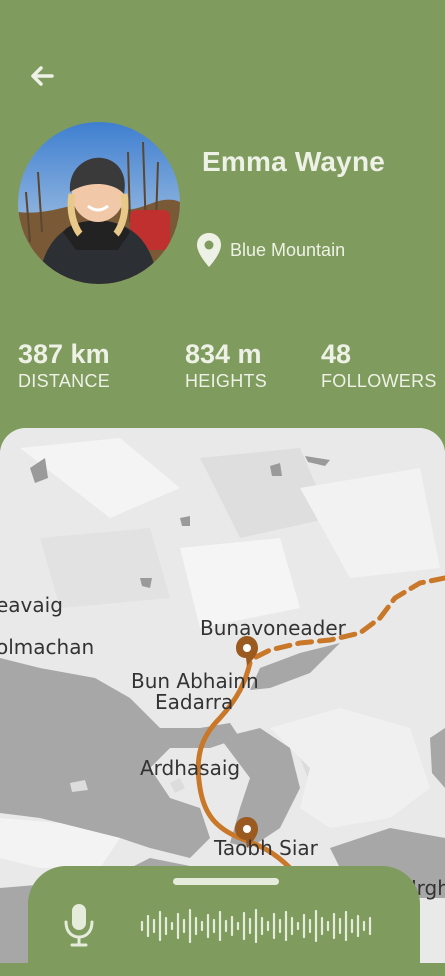 This screenshot has height=976, width=445. What do you see at coordinates (64, 354) in the screenshot?
I see `stat-value: 387 km` at bounding box center [64, 354].